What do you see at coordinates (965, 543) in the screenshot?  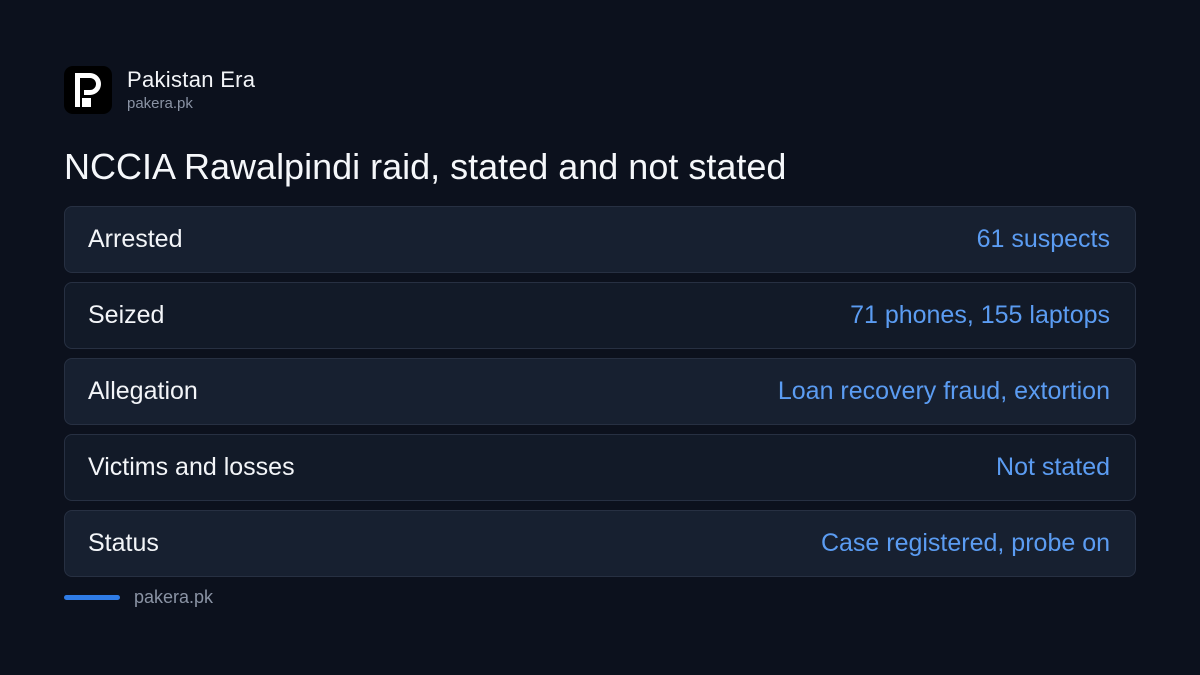 I see `fact-value: Case registered, probe on` at bounding box center [965, 543].